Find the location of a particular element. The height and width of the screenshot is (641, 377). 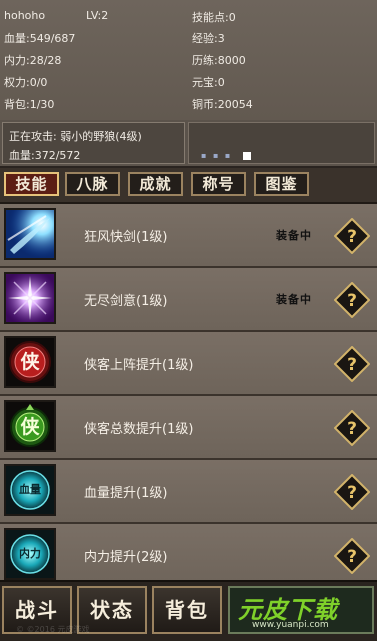

skill-row: 侠 侠客总数提升(1级) ? is located at coordinates (188, 428).